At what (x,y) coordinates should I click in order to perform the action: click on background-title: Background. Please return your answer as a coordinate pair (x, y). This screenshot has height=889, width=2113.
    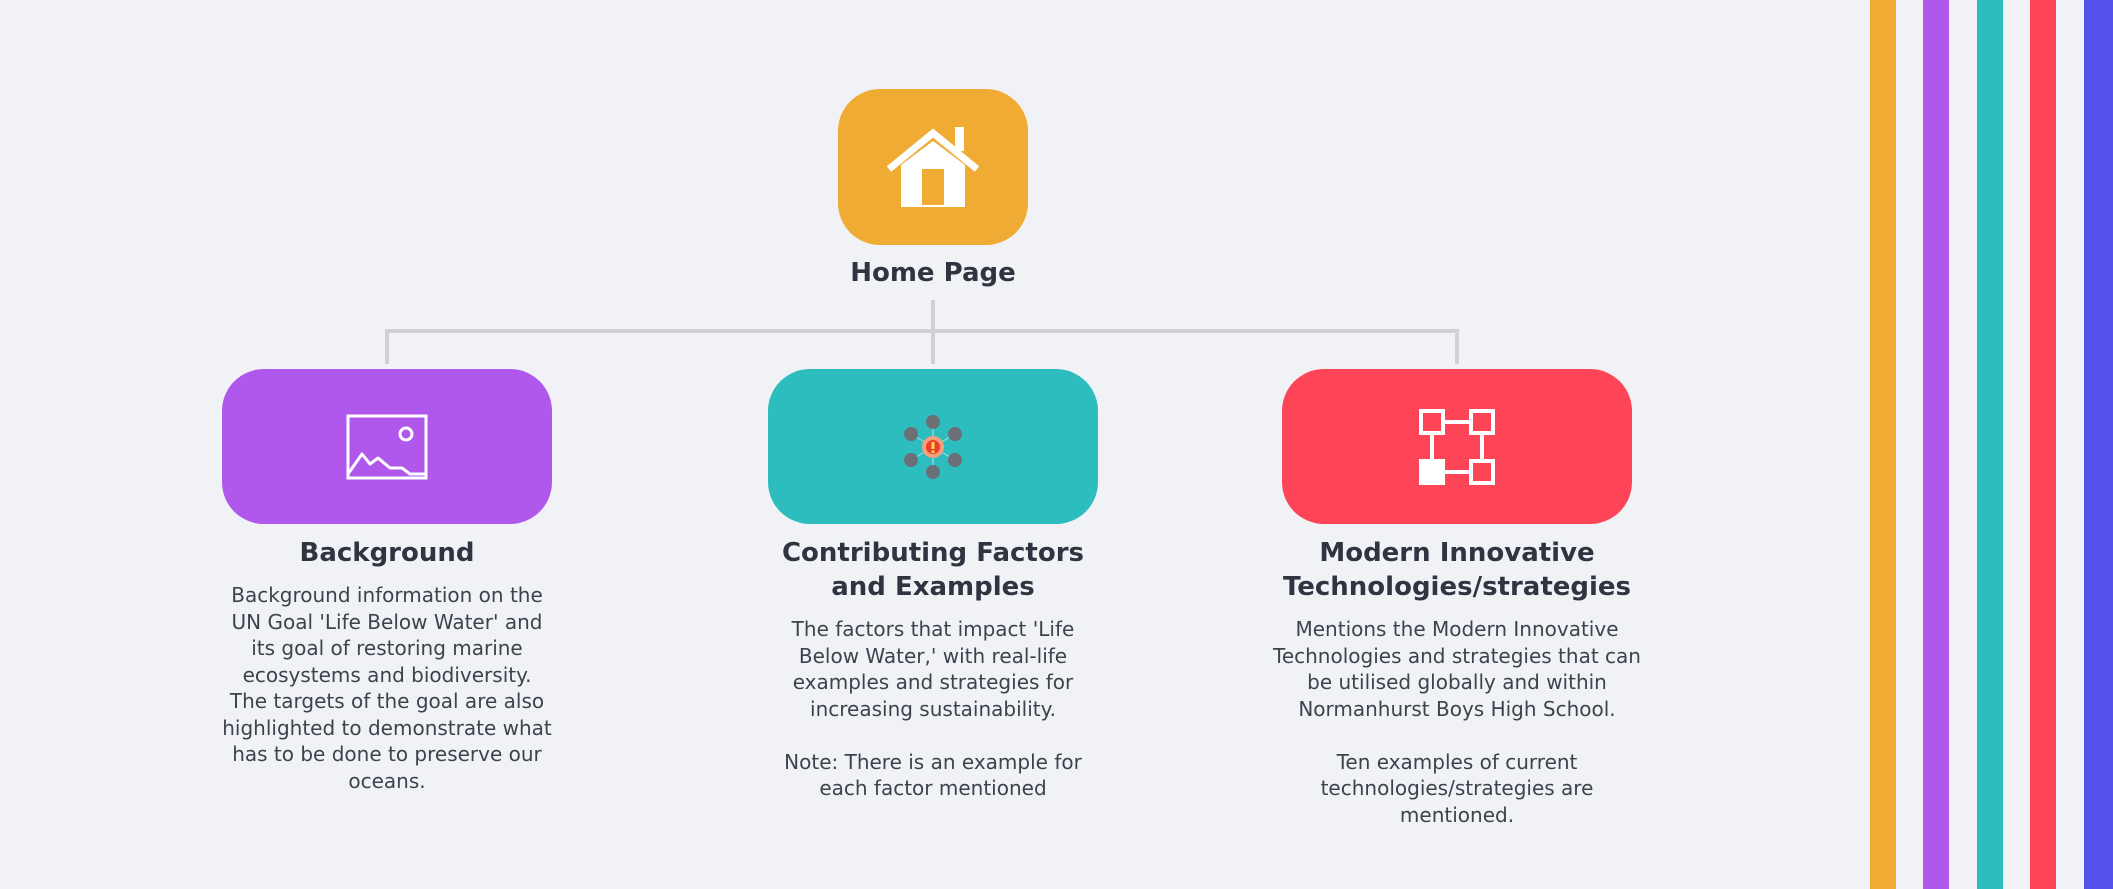
    Looking at the image, I should click on (387, 553).